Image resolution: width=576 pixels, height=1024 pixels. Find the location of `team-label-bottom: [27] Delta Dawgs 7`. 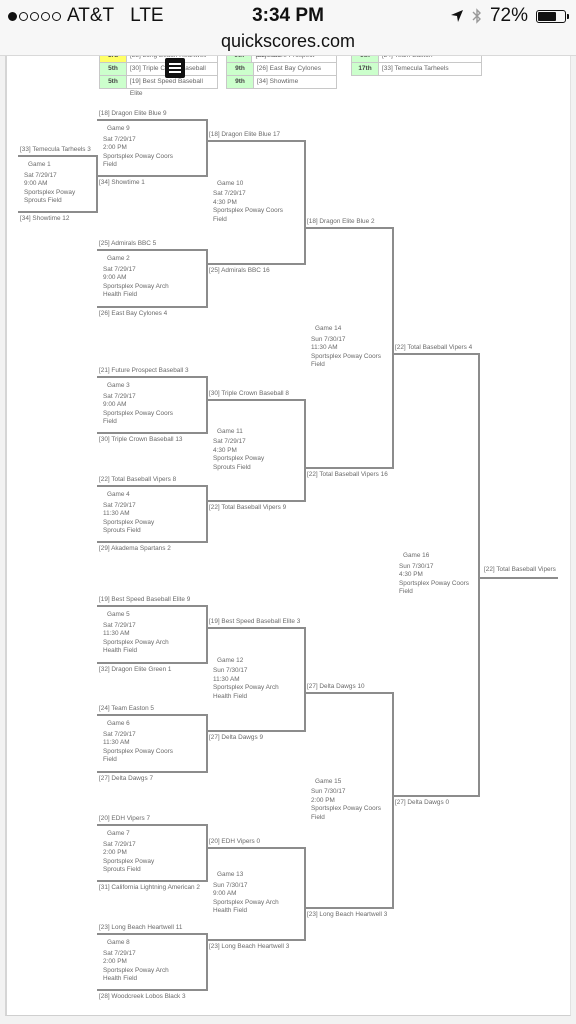

team-label-bottom: [27] Delta Dawgs 7 is located at coordinates (126, 779).